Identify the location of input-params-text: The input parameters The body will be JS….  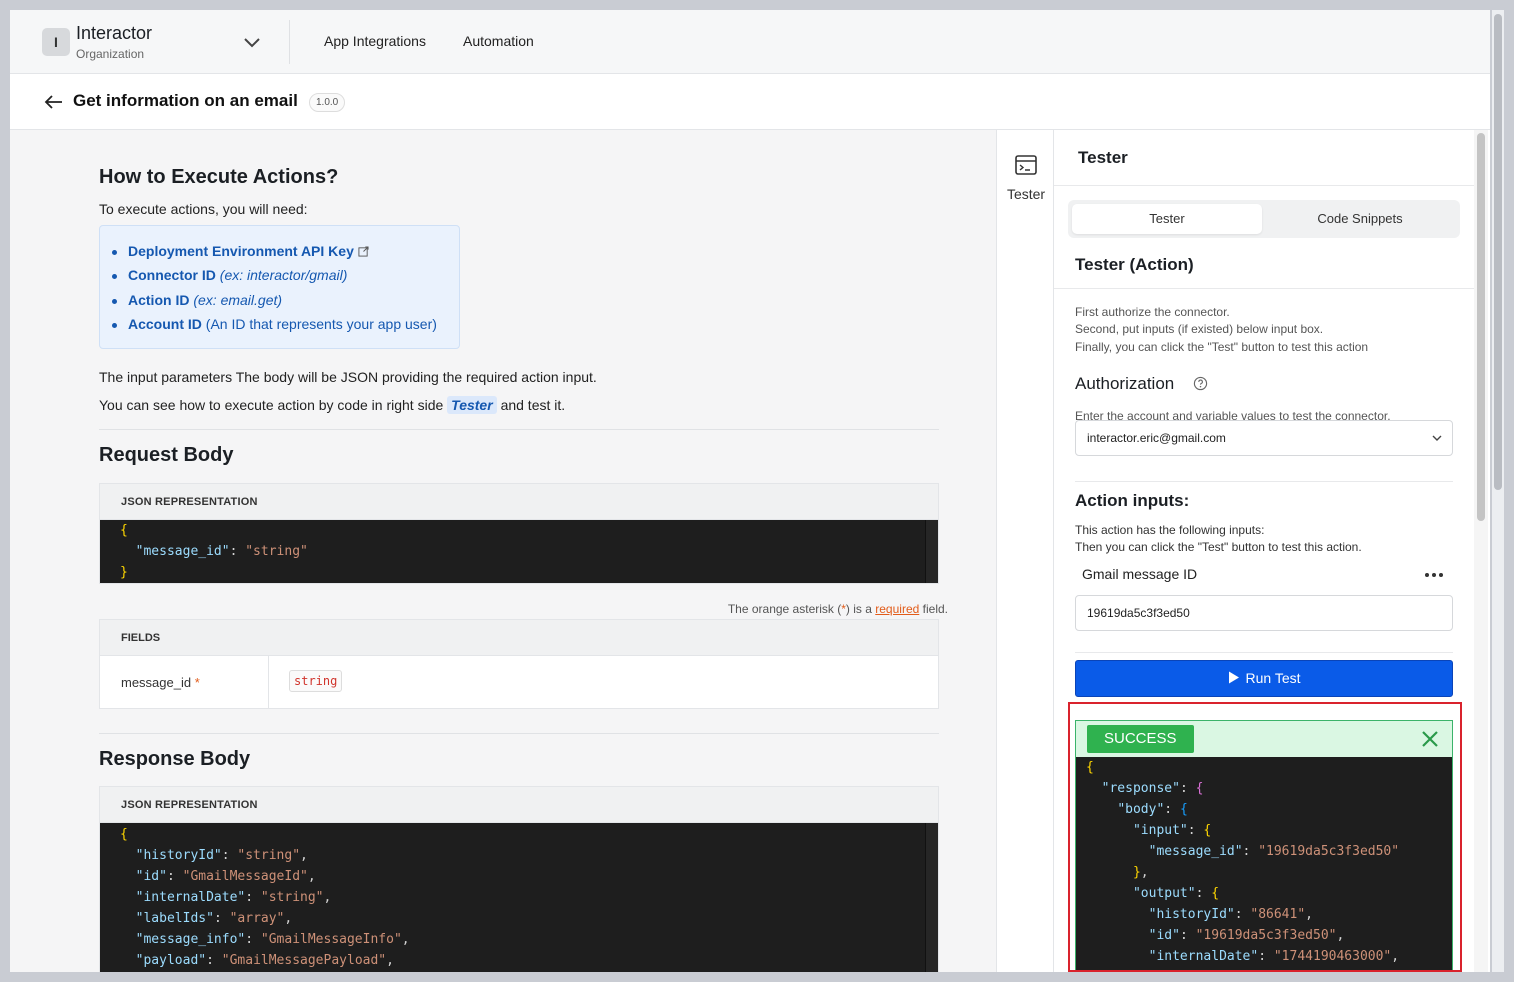
(348, 377).